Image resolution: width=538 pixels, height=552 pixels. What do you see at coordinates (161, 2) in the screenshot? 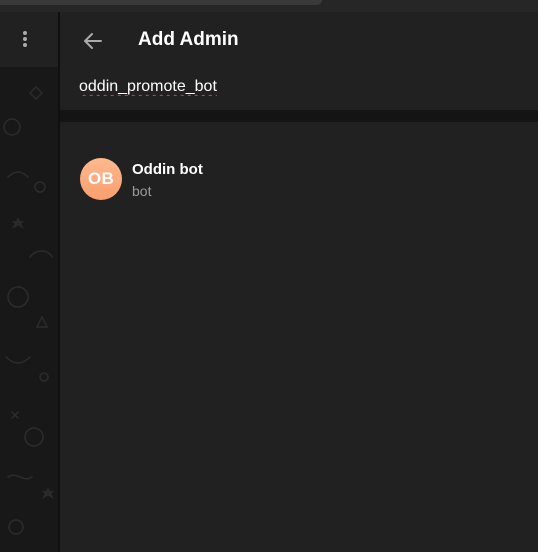
I see `browser-tab-edge` at bounding box center [161, 2].